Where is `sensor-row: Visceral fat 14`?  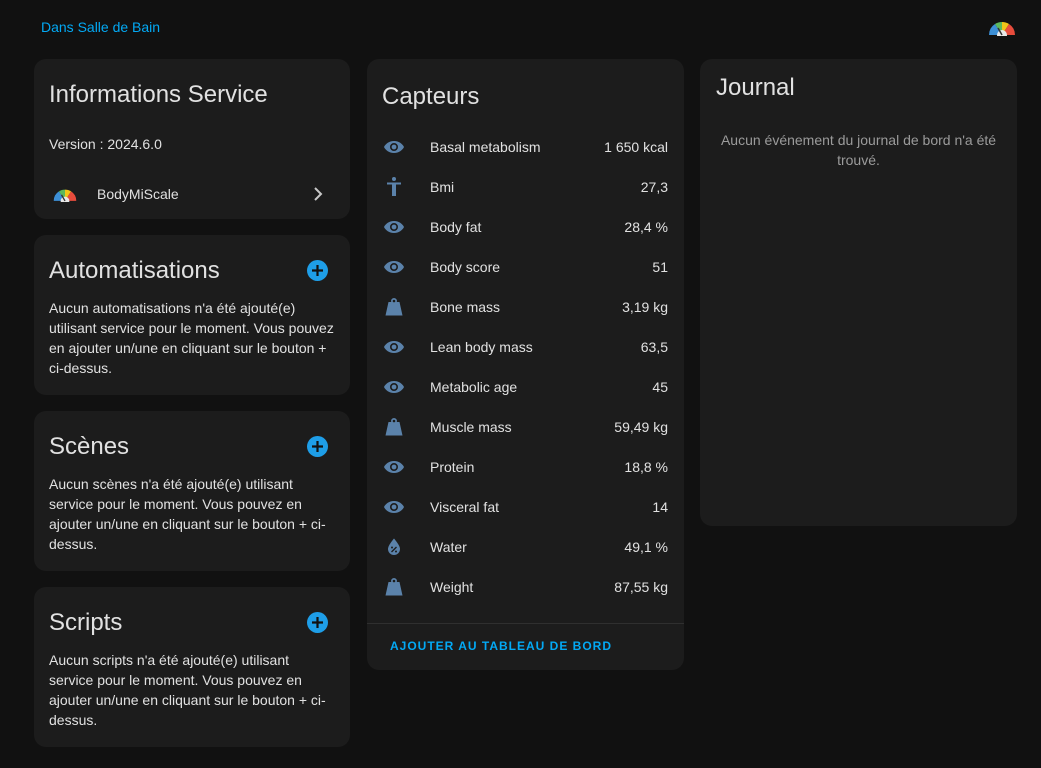
sensor-row: Visceral fat 14 is located at coordinates (525, 507).